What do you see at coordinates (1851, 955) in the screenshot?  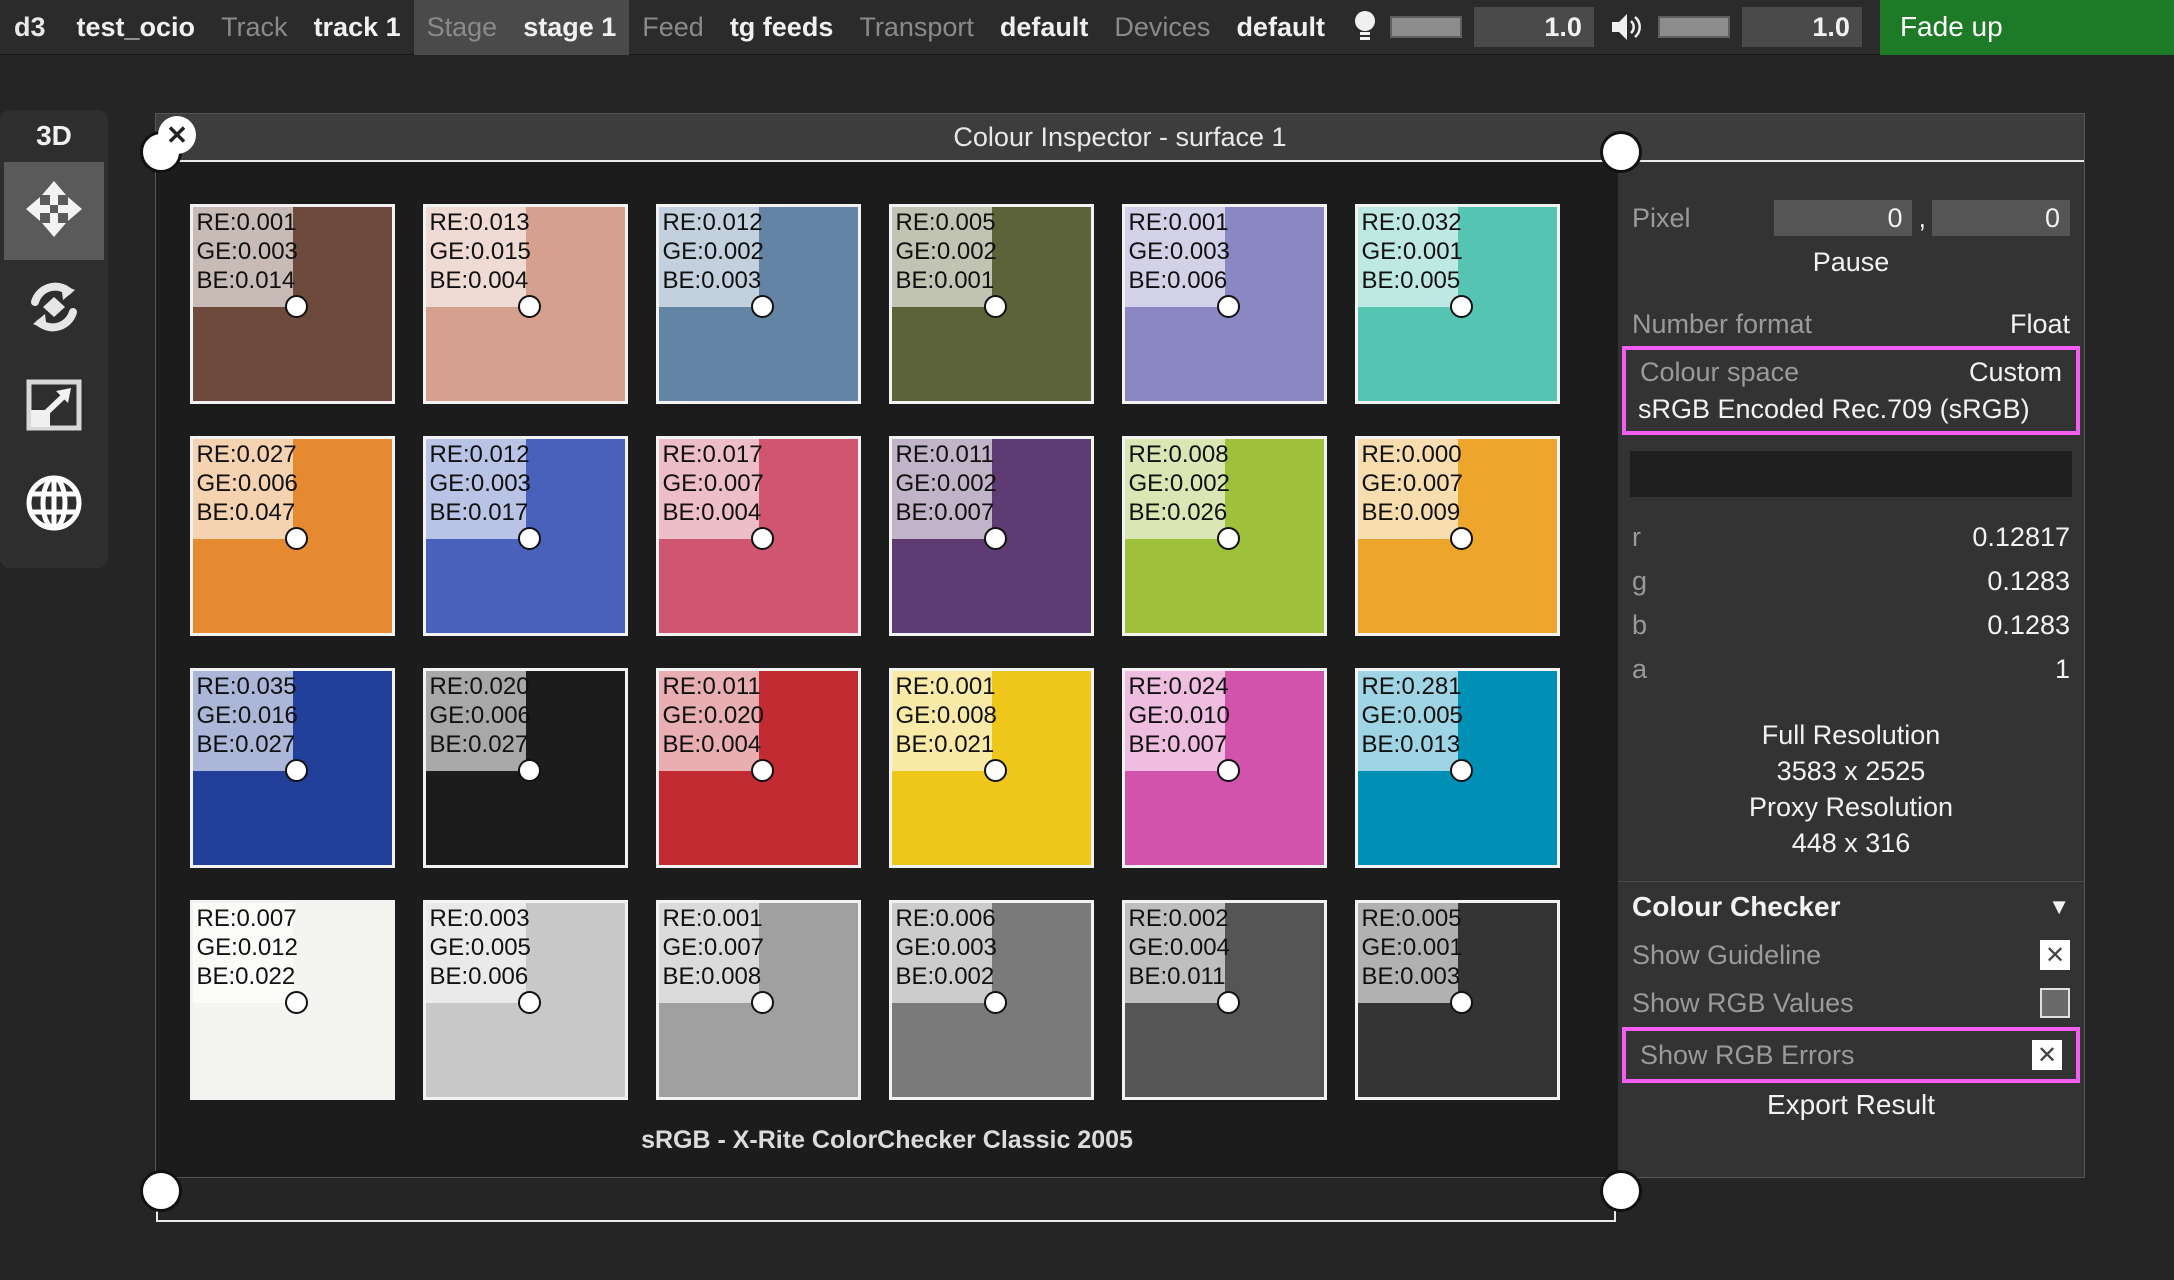 I see `show-guideline-row: Show Guideline ✕` at bounding box center [1851, 955].